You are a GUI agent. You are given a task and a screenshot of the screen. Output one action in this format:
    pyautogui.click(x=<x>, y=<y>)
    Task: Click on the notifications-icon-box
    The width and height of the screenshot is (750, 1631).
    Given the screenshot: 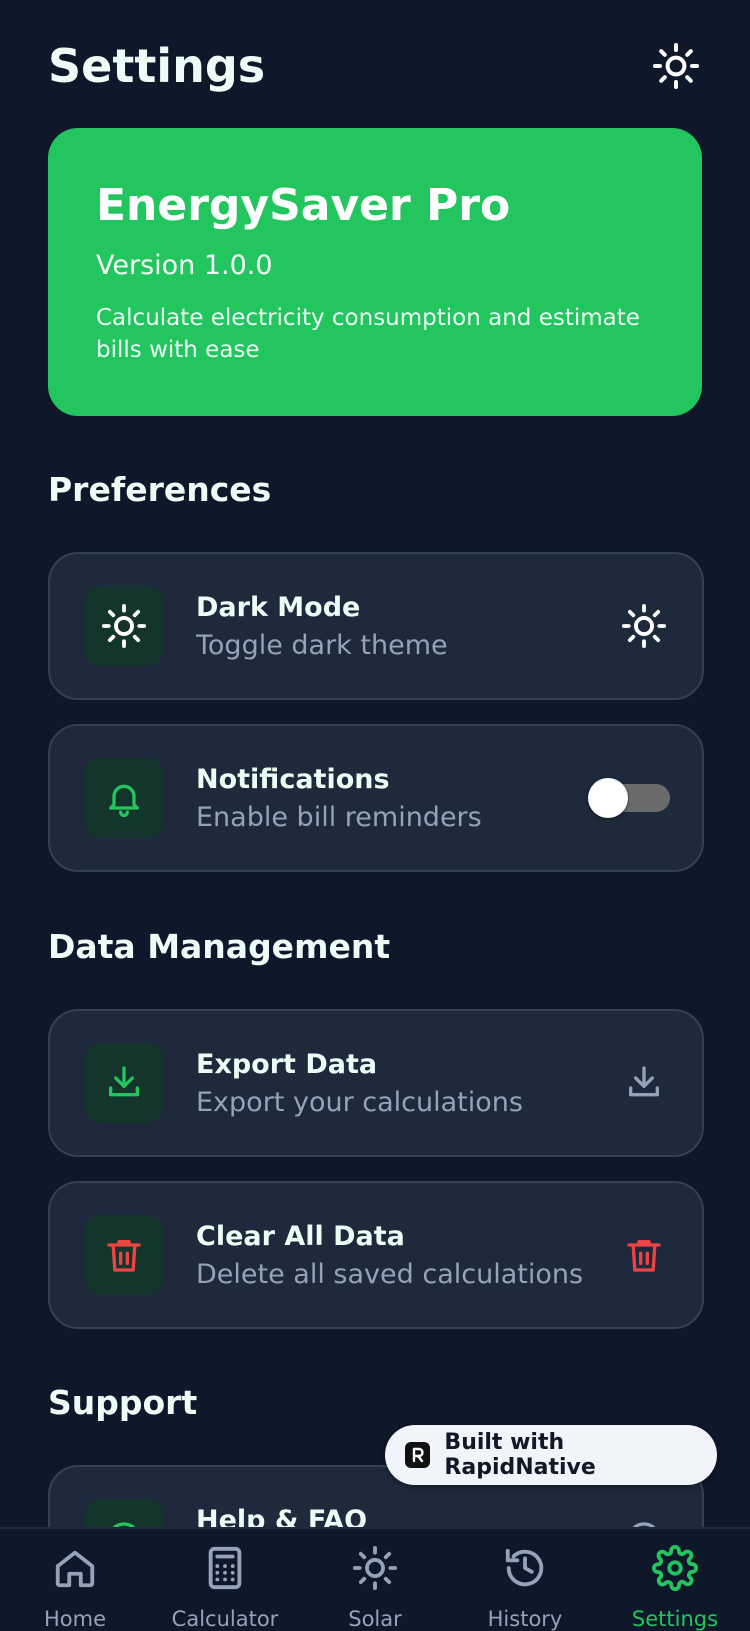 What is the action you would take?
    pyautogui.click(x=124, y=798)
    